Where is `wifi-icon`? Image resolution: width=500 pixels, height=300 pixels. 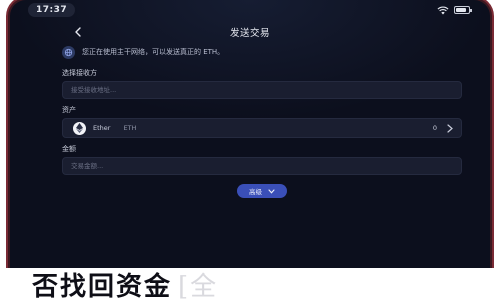
wifi-icon is located at coordinates (443, 9).